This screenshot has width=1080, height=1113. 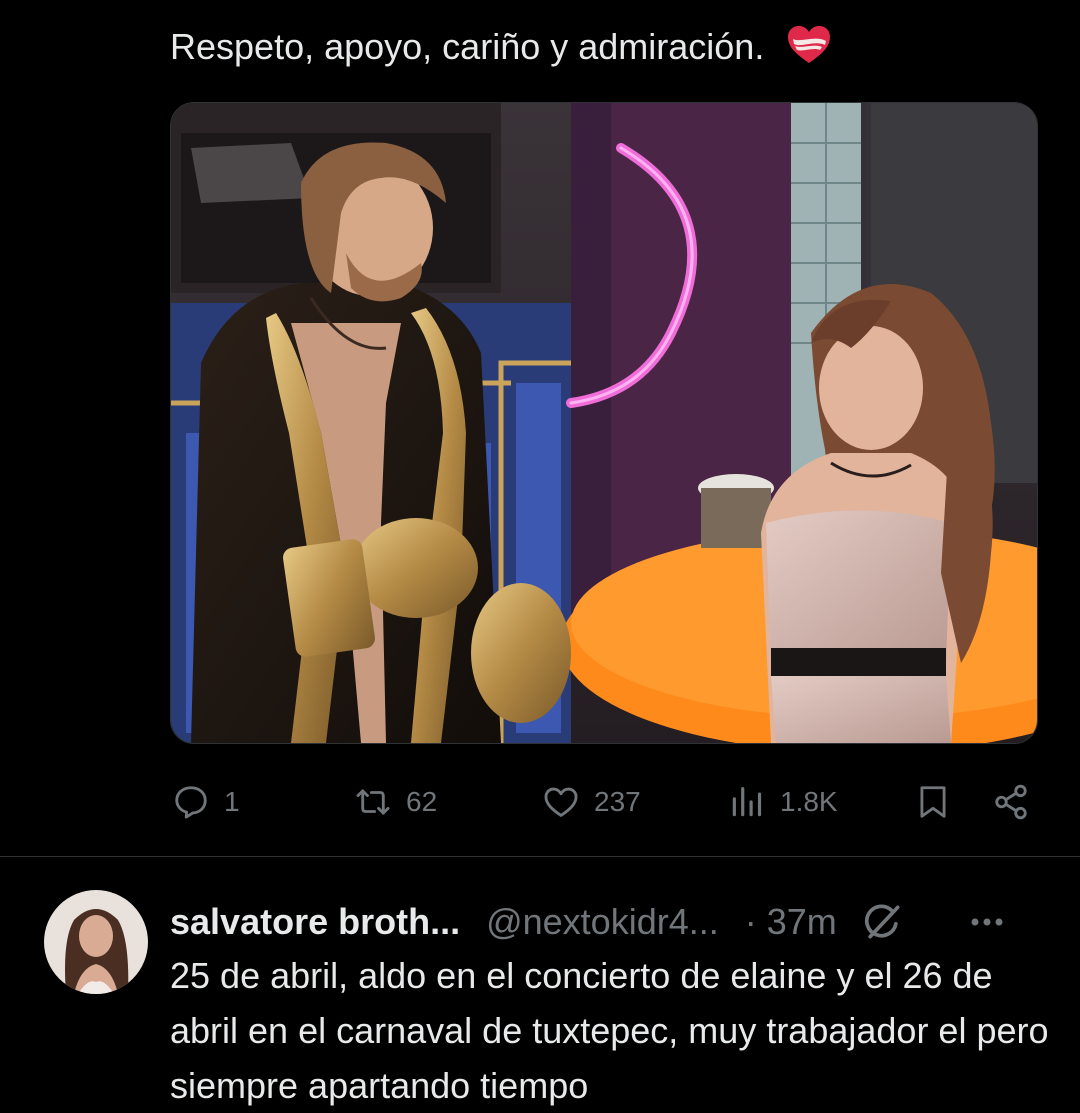 What do you see at coordinates (617, 801) in the screenshot?
I see `like-count: 237` at bounding box center [617, 801].